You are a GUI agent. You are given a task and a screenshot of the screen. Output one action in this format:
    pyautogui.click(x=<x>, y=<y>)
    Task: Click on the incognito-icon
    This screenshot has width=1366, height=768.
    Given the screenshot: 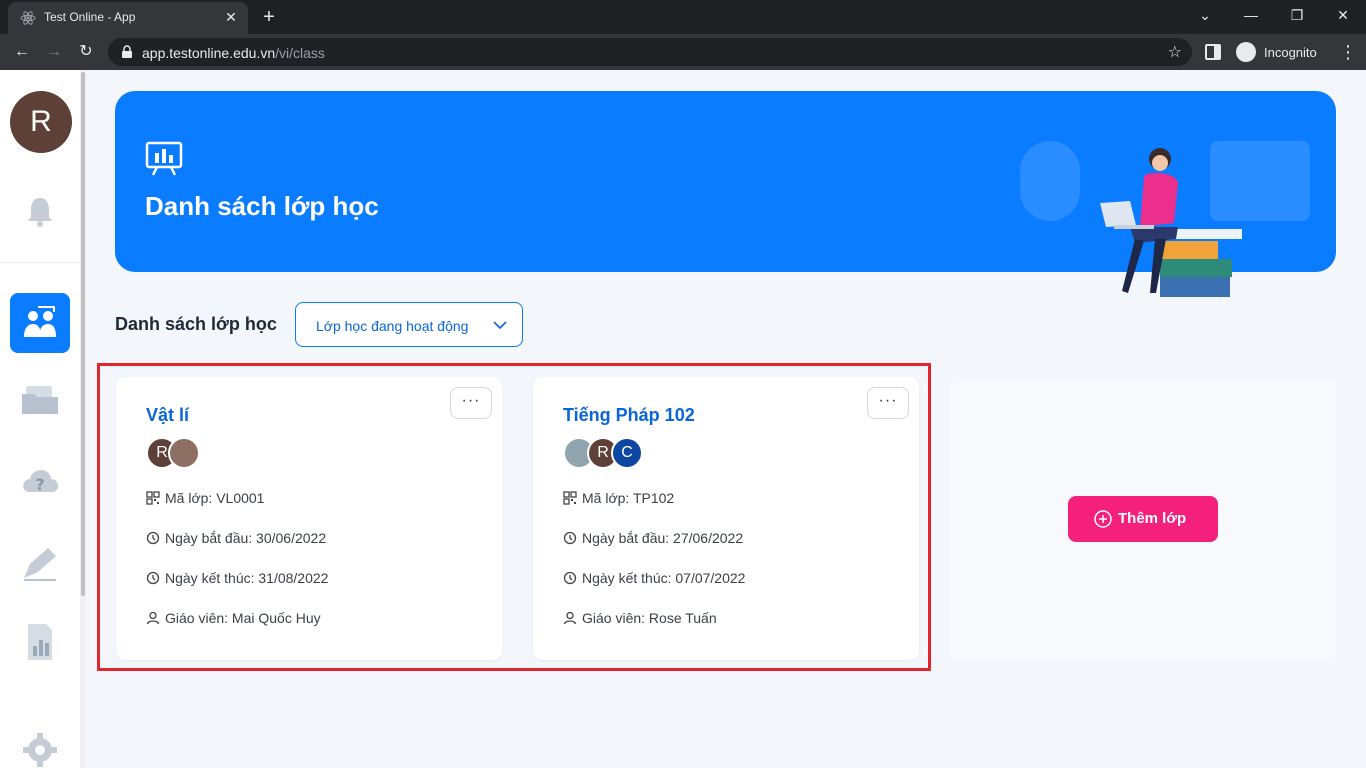 What is the action you would take?
    pyautogui.click(x=1246, y=52)
    